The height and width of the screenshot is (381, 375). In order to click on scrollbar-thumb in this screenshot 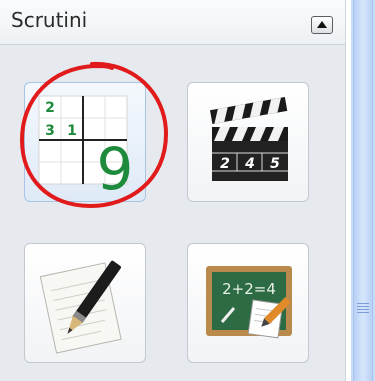, I will do `click(363, 190)`.